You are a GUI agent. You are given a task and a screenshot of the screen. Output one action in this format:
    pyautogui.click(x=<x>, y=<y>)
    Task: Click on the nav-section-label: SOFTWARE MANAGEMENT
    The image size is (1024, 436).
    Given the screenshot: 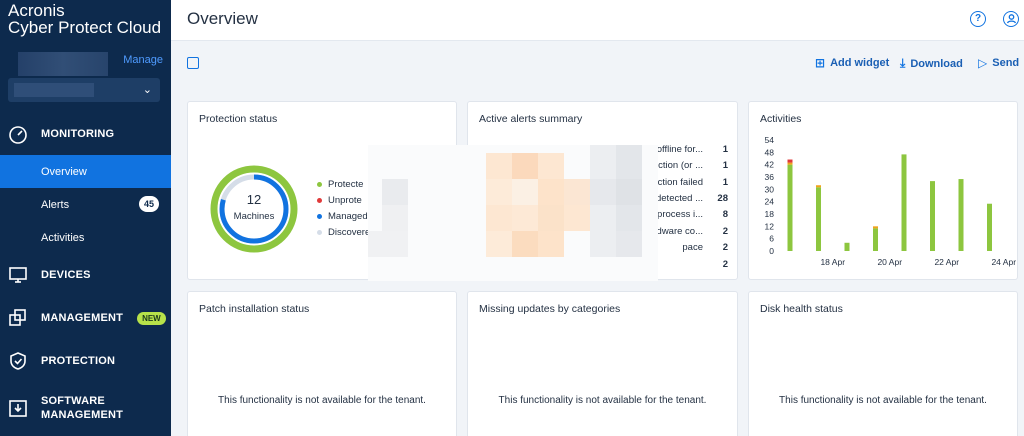 What is the action you would take?
    pyautogui.click(x=82, y=408)
    